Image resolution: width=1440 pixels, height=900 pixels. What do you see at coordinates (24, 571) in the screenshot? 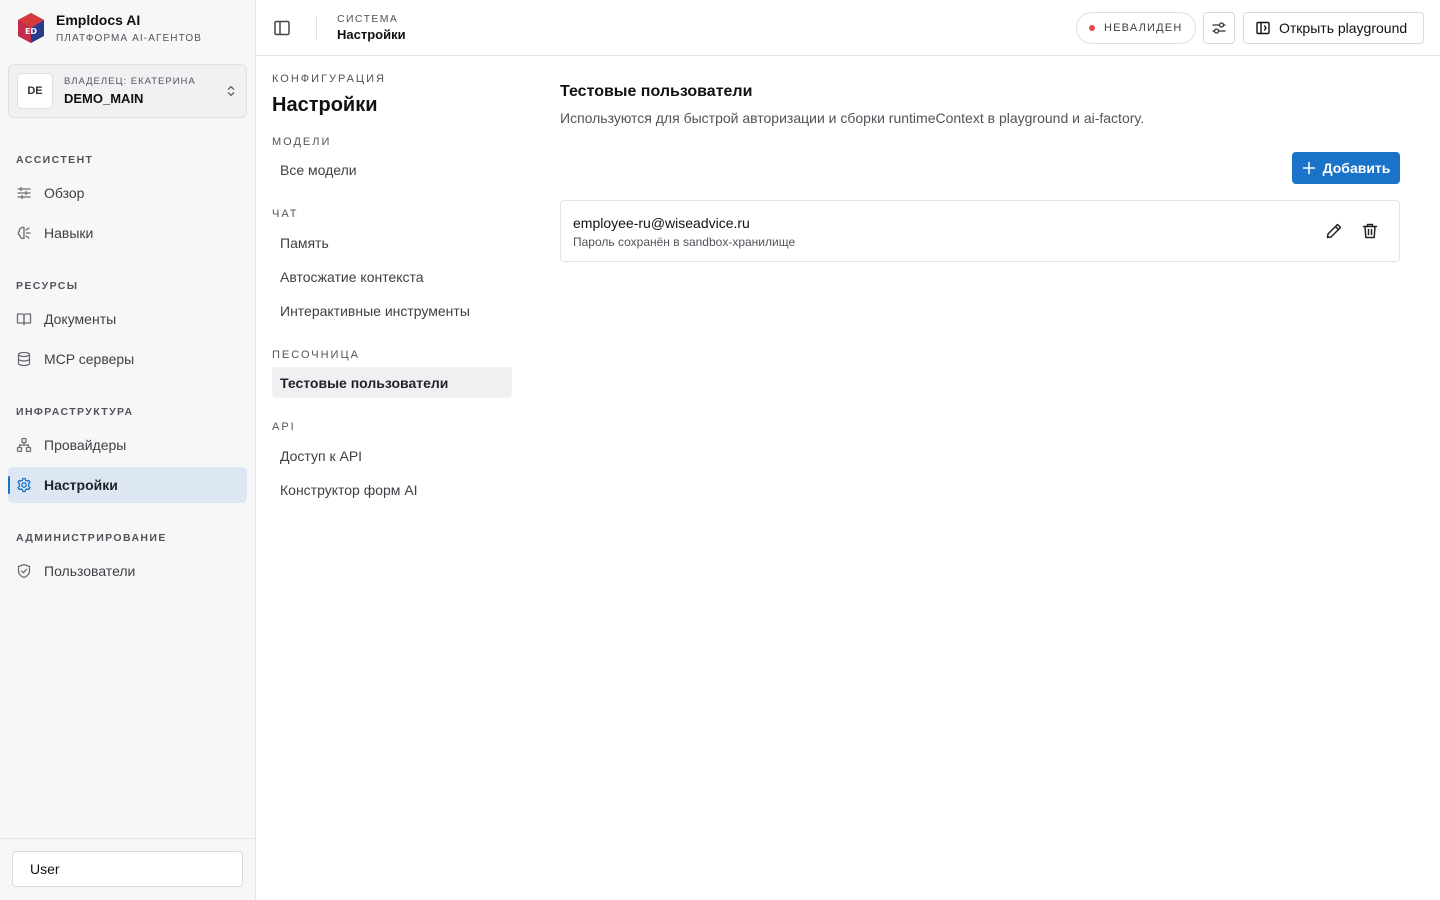
I see `shield-icon` at bounding box center [24, 571].